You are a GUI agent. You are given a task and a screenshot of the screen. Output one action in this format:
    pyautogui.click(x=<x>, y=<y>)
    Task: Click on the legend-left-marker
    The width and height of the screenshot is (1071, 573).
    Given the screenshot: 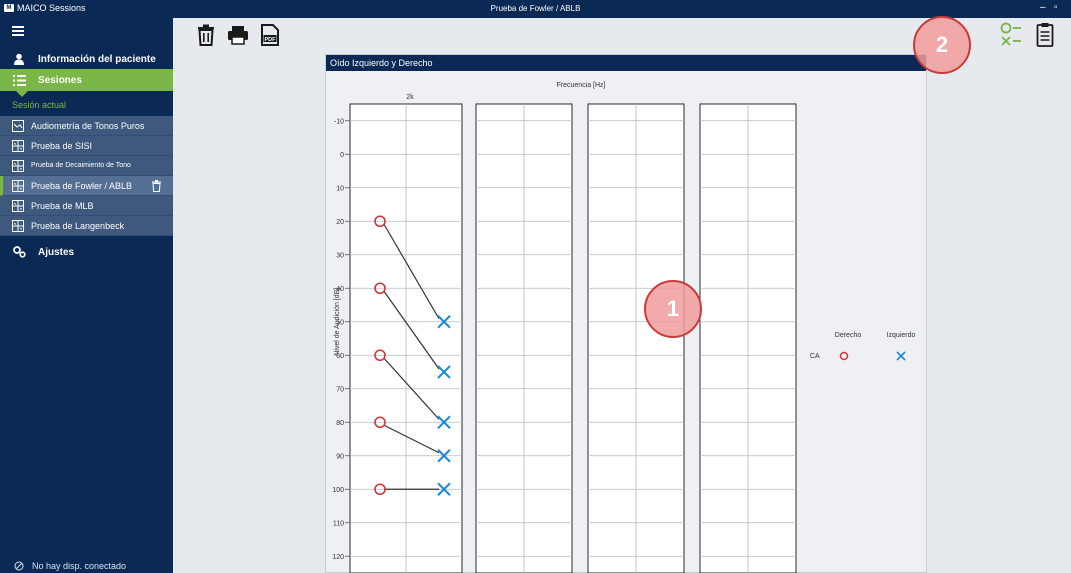 What is the action you would take?
    pyautogui.click(x=901, y=356)
    